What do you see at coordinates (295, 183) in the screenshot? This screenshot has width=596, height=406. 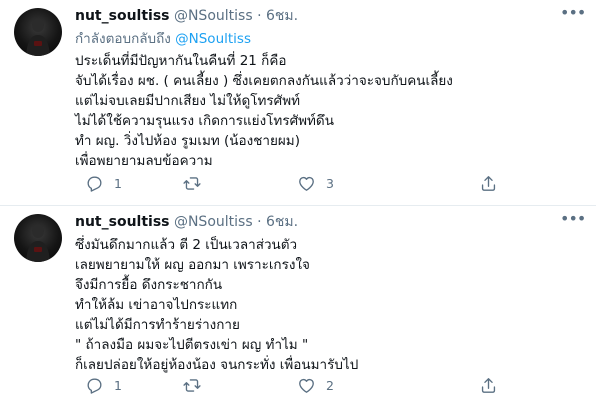 I see `tweet-actions: 1 3` at bounding box center [295, 183].